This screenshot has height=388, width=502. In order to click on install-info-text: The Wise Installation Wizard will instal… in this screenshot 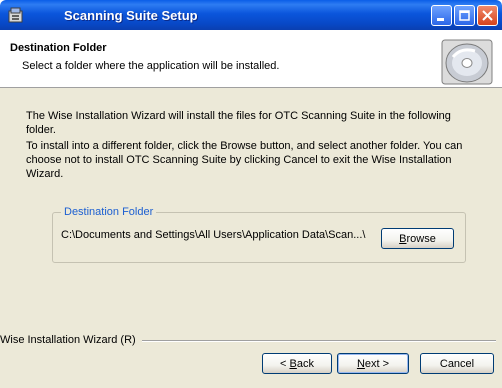, I will do `click(238, 123)`.